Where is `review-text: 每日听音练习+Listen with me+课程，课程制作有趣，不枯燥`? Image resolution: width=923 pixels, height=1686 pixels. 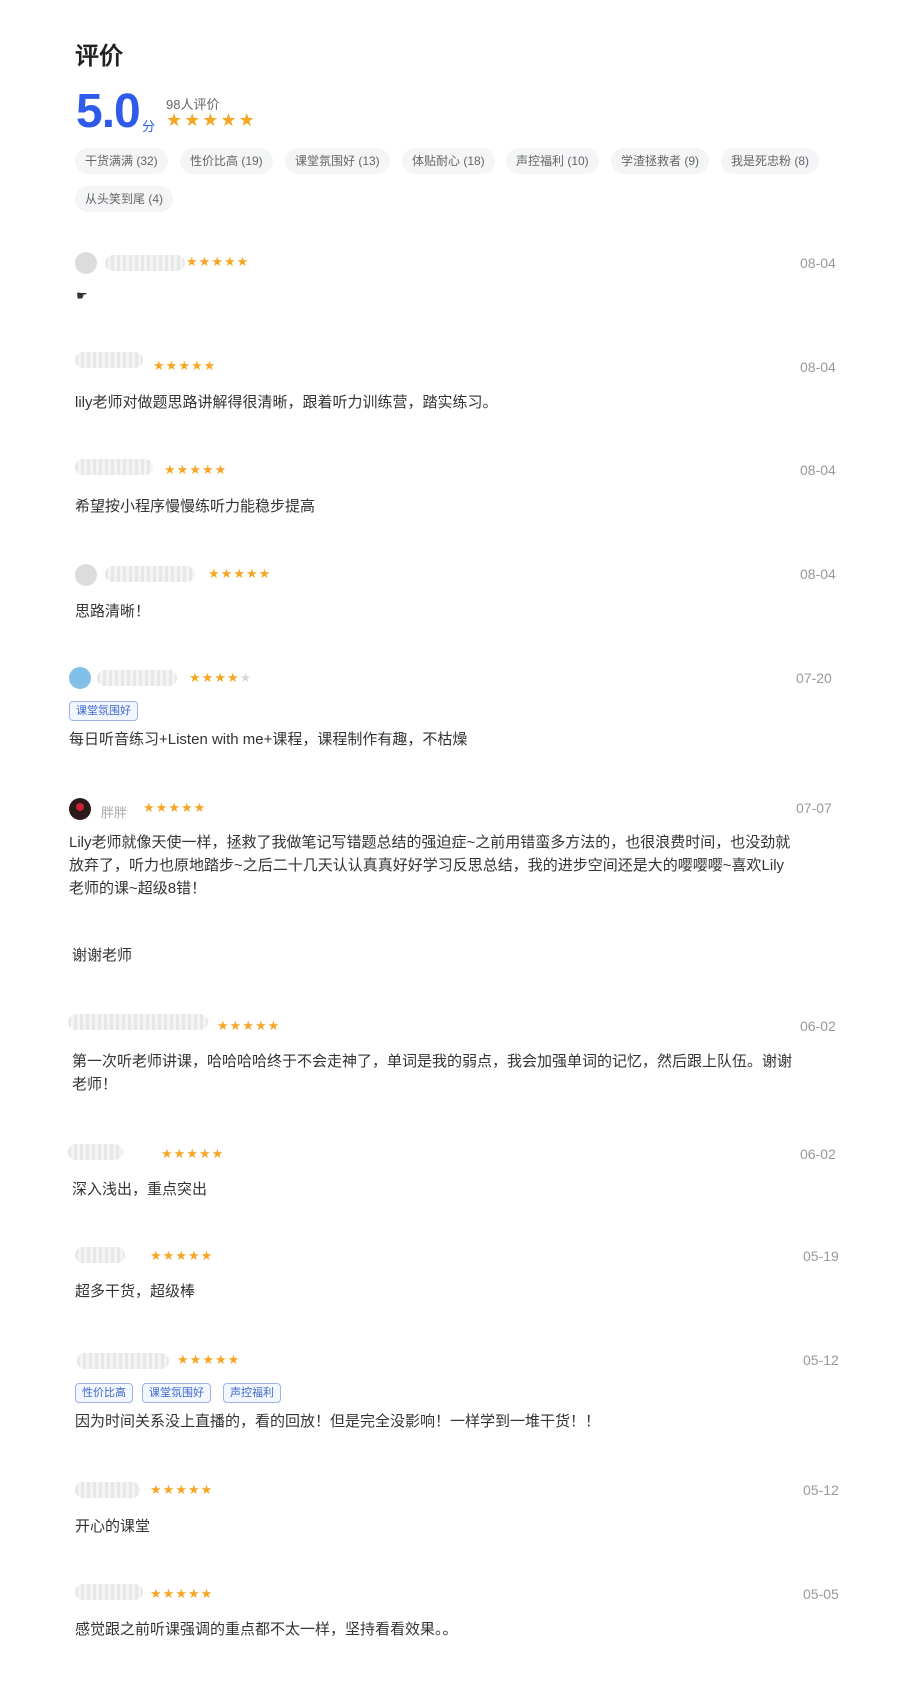 review-text: 每日听音练习+Listen with me+课程，课程制作有趣，不枯燥 is located at coordinates (268, 739).